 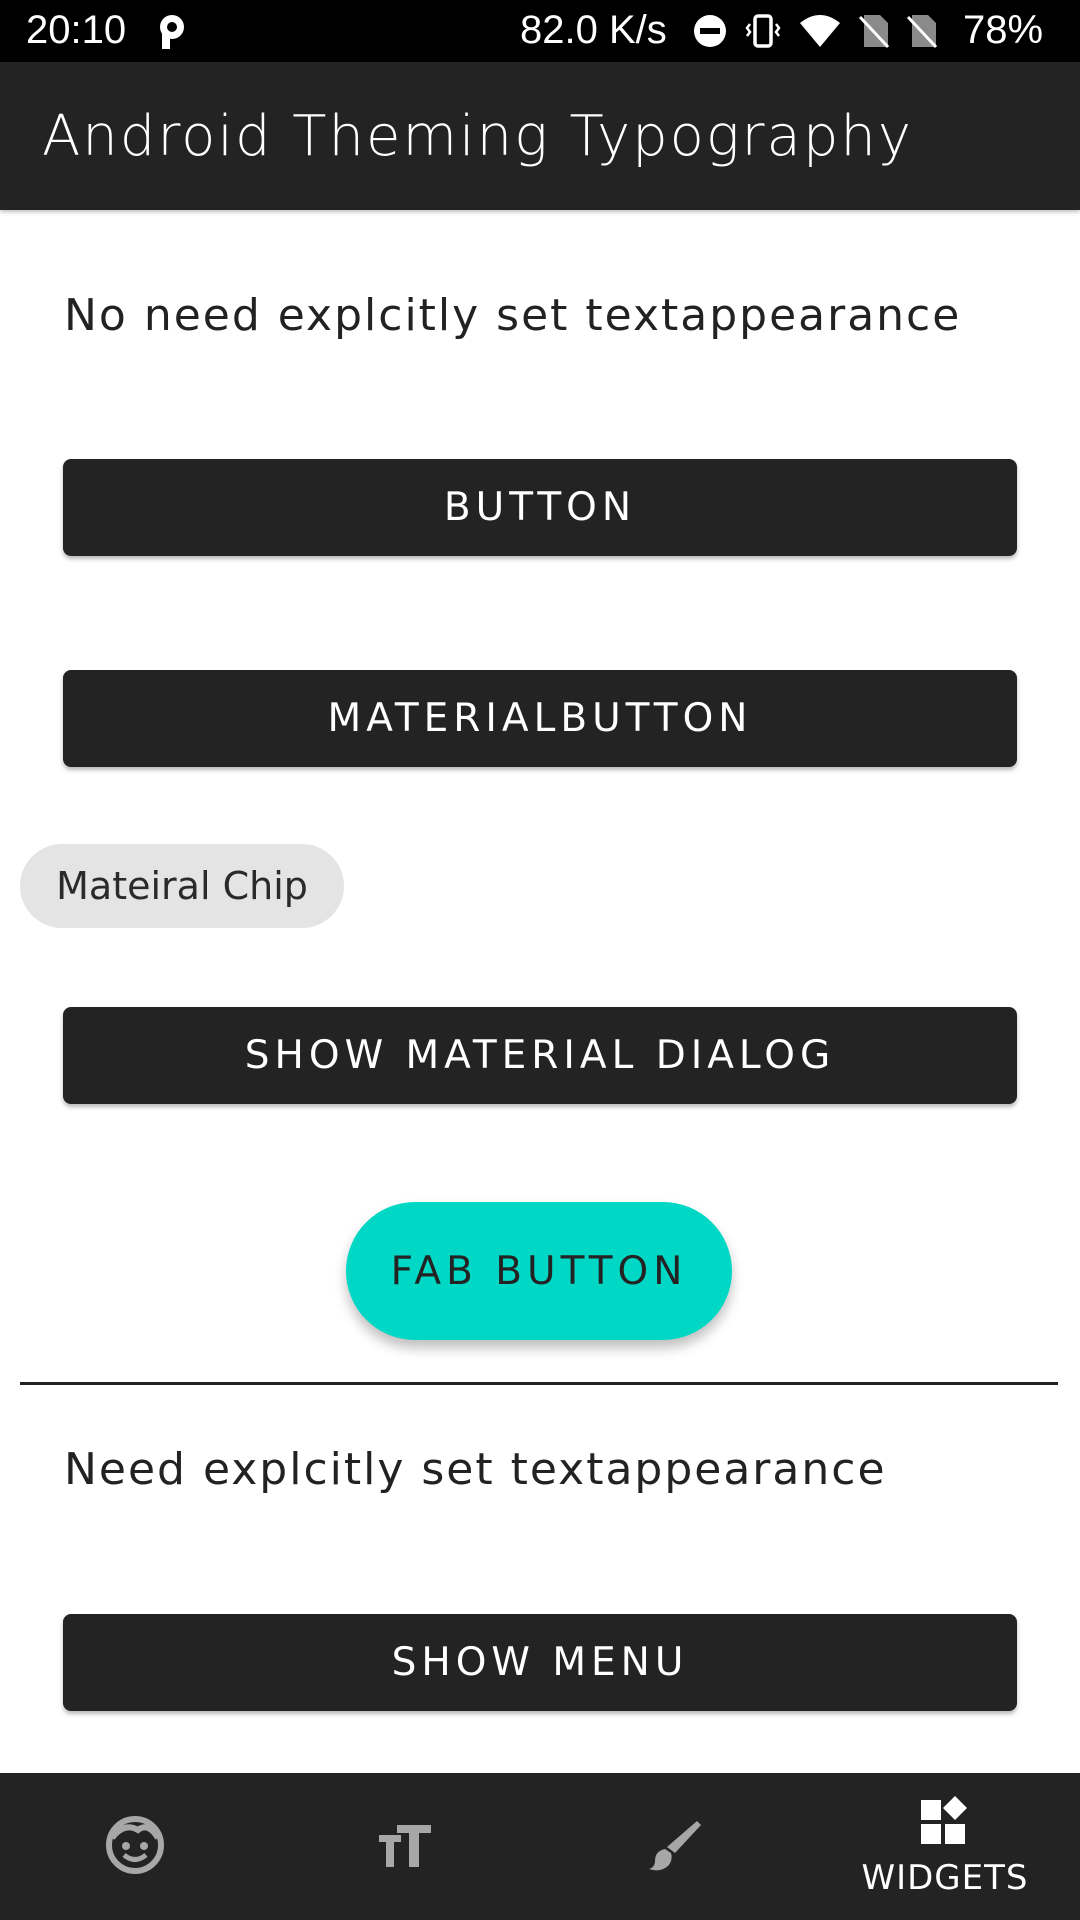 I want to click on vibrate-icon, so click(x=763, y=31).